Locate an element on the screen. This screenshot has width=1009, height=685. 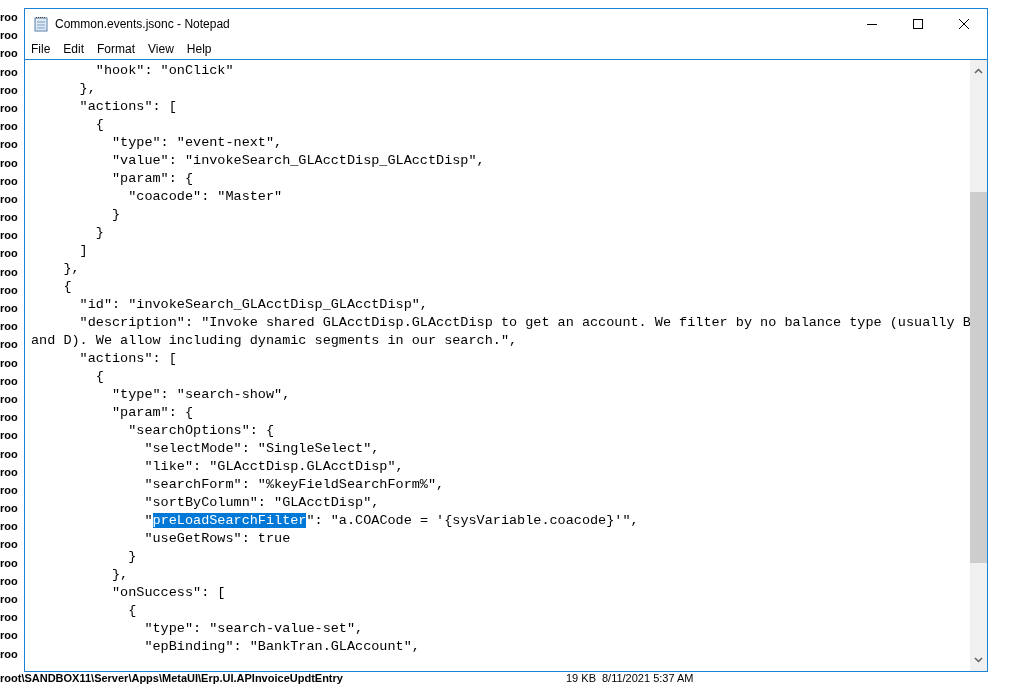
menu-item: File is located at coordinates (43, 49).